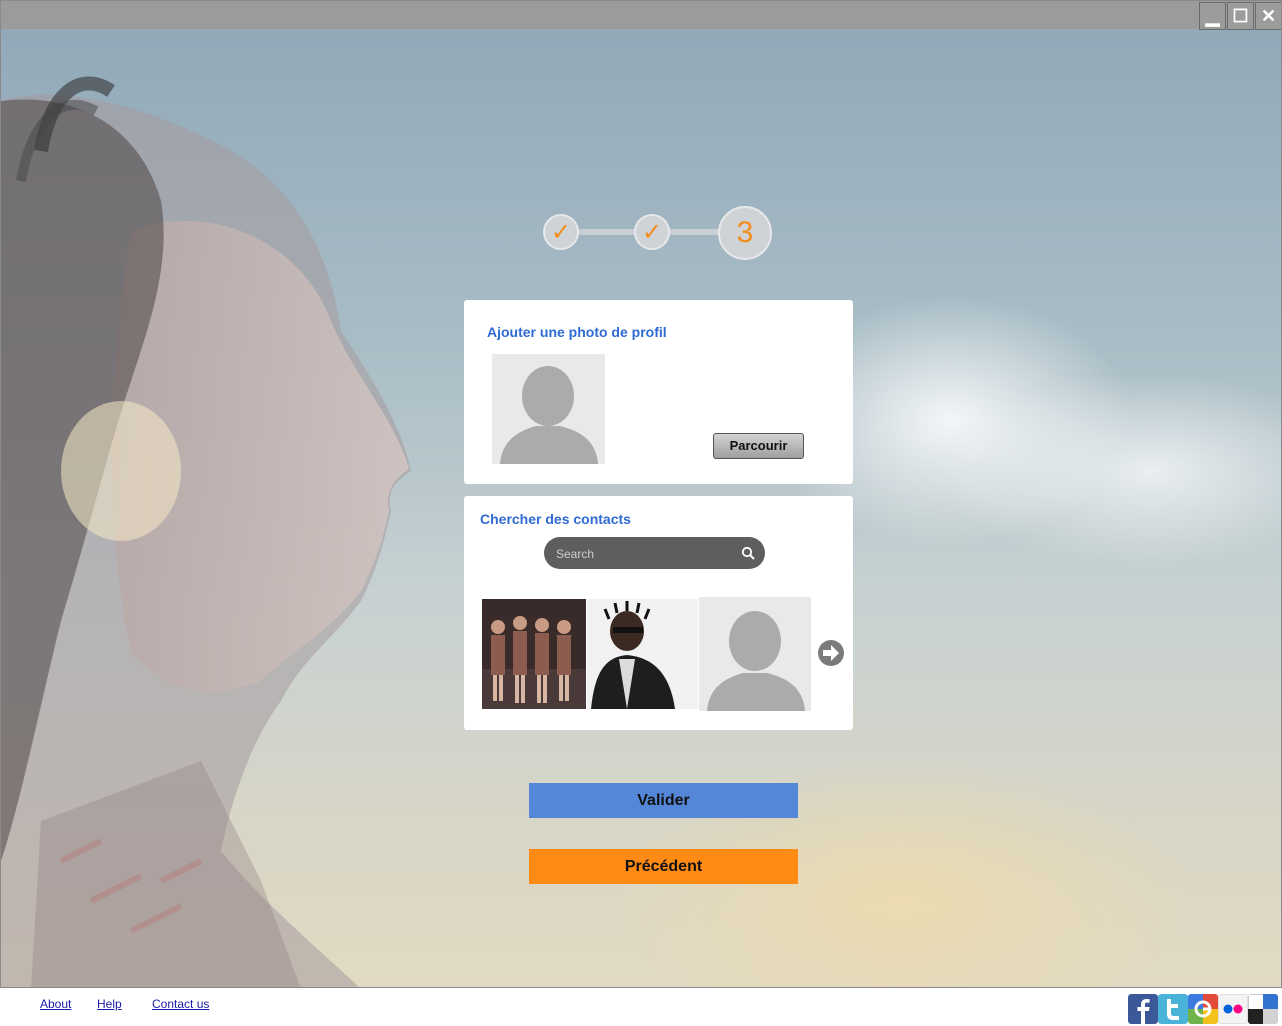 The height and width of the screenshot is (1026, 1282). I want to click on maximize-icon: ☐, so click(1240, 16).